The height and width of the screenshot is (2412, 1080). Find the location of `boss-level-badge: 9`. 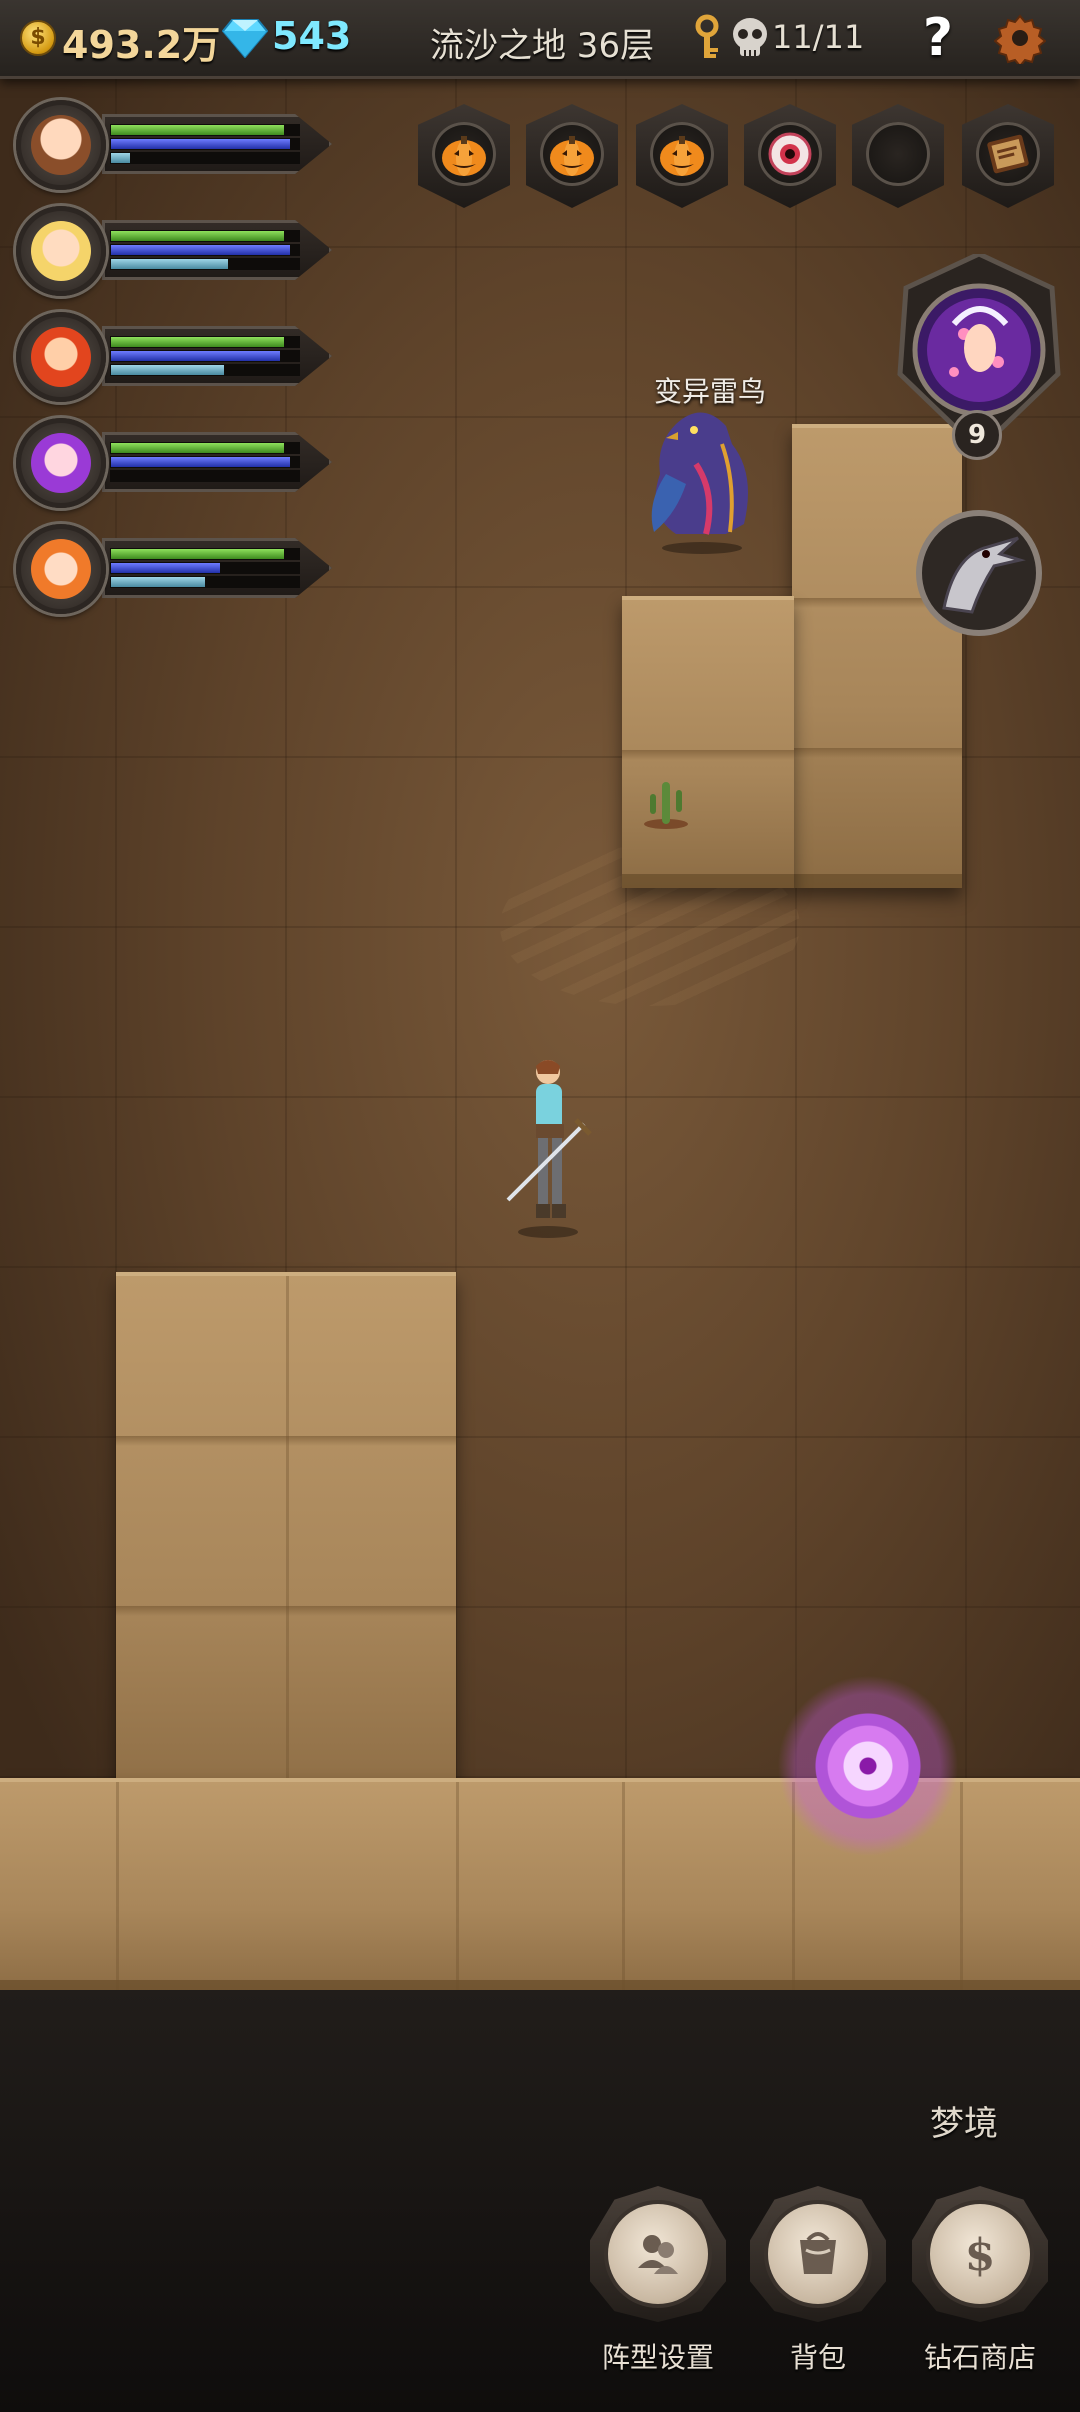

boss-level-badge: 9 is located at coordinates (977, 435).